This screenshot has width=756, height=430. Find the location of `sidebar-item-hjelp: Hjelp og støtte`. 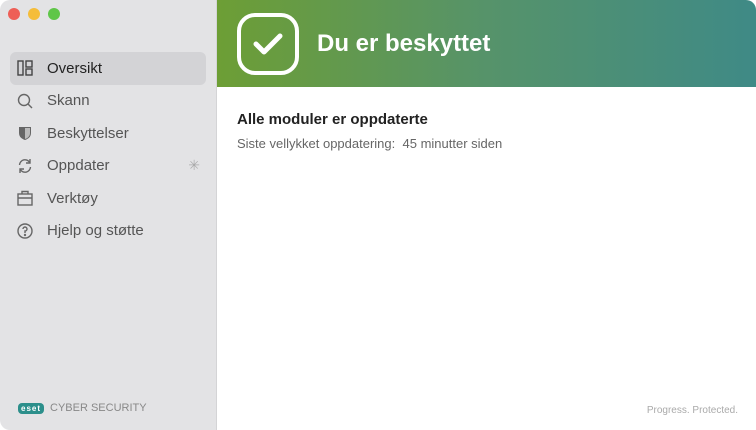

sidebar-item-hjelp: Hjelp og støtte is located at coordinates (108, 231).